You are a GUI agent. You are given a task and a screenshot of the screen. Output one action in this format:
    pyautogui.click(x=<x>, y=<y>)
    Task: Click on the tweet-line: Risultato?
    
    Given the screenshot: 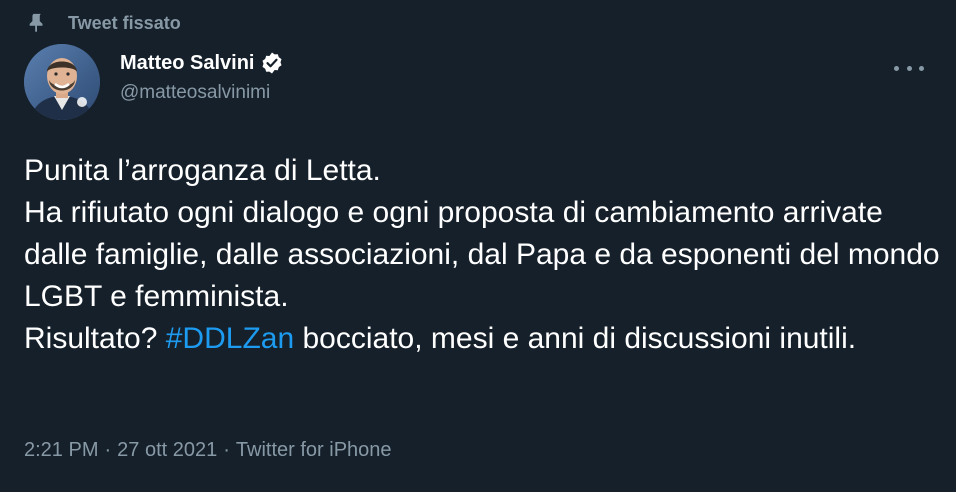 What is the action you would take?
    pyautogui.click(x=95, y=338)
    